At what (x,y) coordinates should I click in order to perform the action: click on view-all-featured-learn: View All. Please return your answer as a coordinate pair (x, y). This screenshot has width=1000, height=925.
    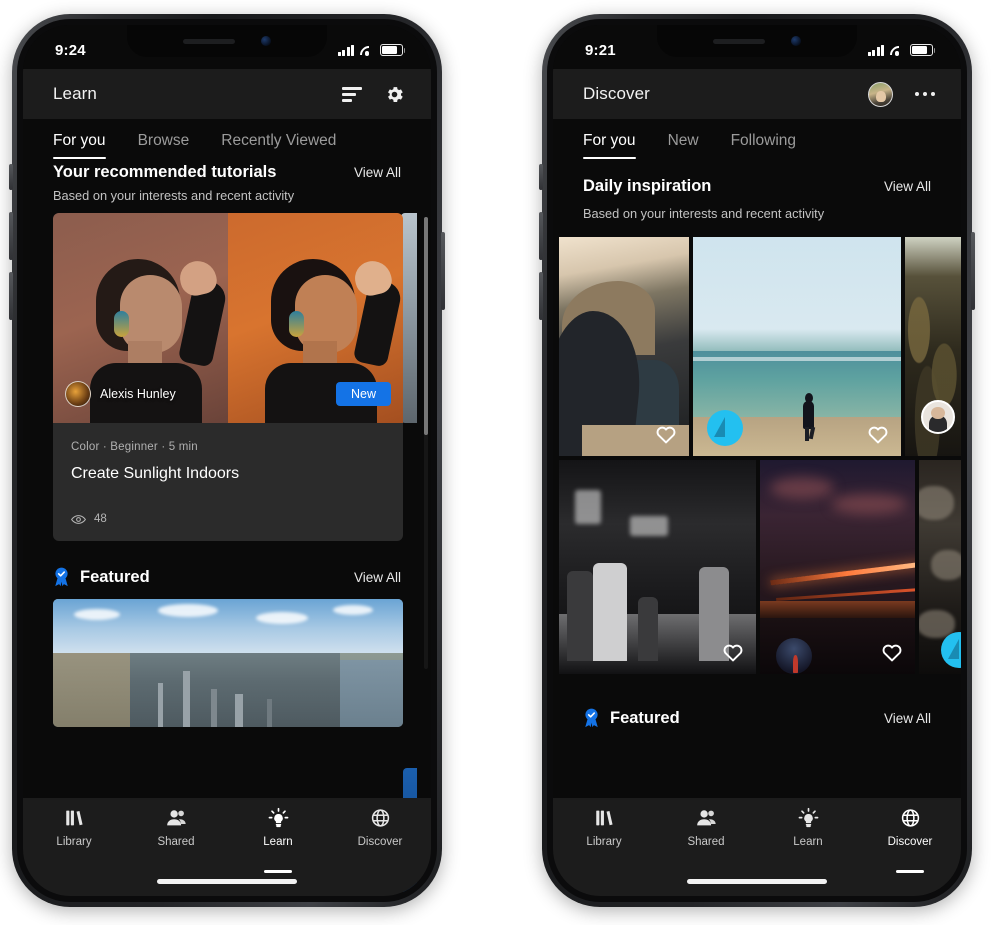
    Looking at the image, I should click on (377, 577).